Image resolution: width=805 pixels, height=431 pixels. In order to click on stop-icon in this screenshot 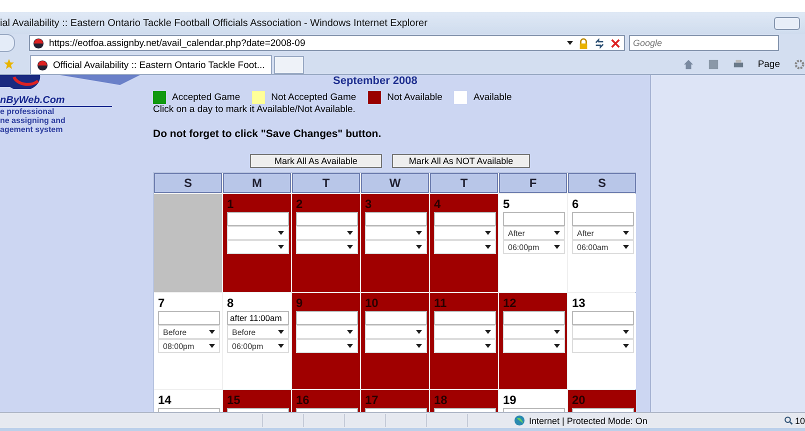, I will do `click(615, 43)`.